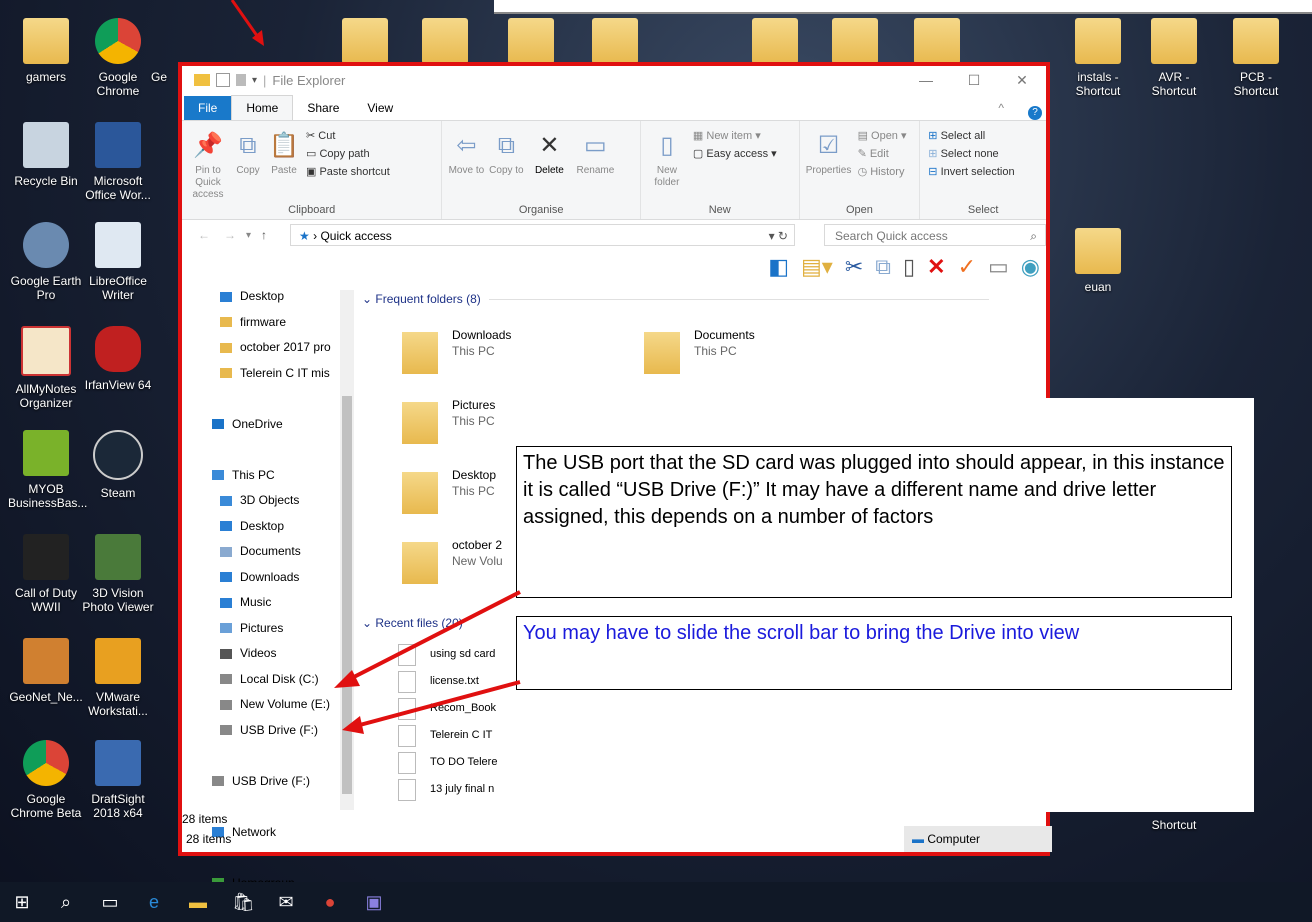  Describe the element at coordinates (264, 235) in the screenshot. I see `up-icon: ↑` at that location.